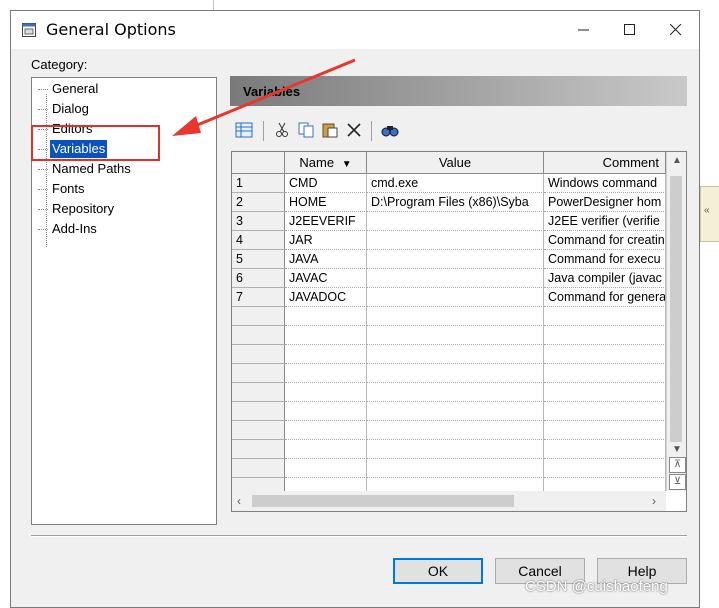 This screenshot has width=719, height=608. Describe the element at coordinates (630, 30) in the screenshot. I see `maximize-icon` at that location.